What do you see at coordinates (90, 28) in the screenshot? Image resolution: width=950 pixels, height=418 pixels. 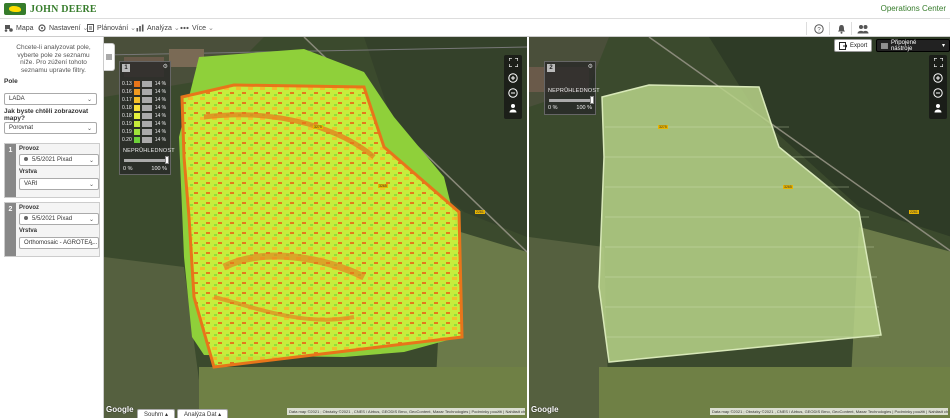 I see `plan-icon` at bounding box center [90, 28].